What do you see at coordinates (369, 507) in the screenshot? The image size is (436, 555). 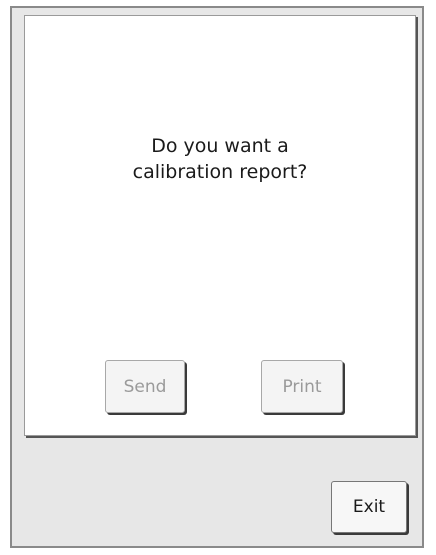 I see `exit-button: Exit` at bounding box center [369, 507].